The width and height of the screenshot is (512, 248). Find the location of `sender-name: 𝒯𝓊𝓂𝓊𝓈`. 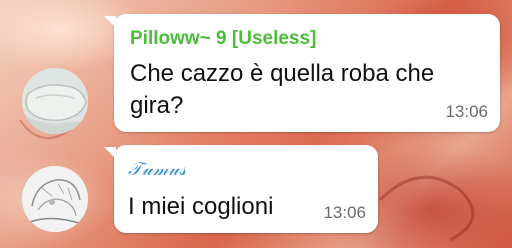

sender-name: 𝒯𝓊𝓂𝓊𝓈 is located at coordinates (157, 169).